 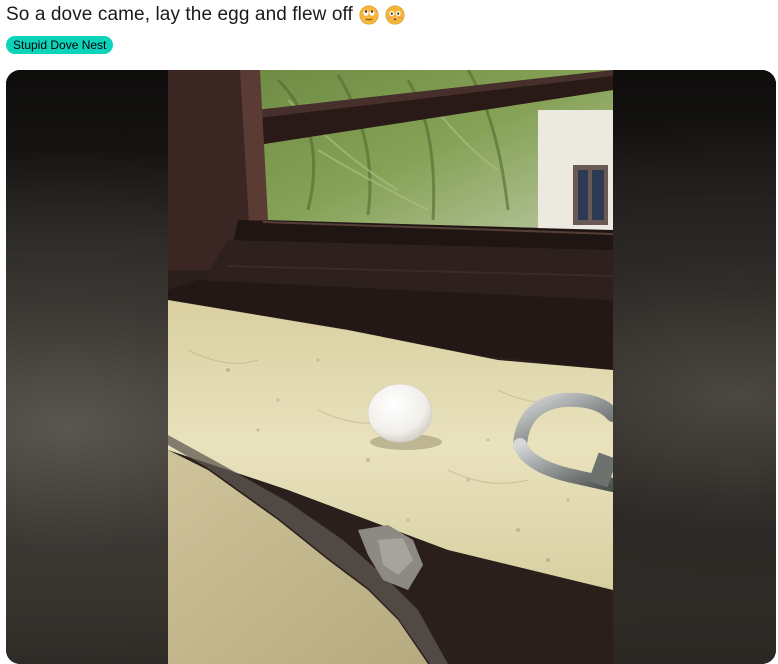 I want to click on flushed-face-emoji-icon, so click(x=395, y=15).